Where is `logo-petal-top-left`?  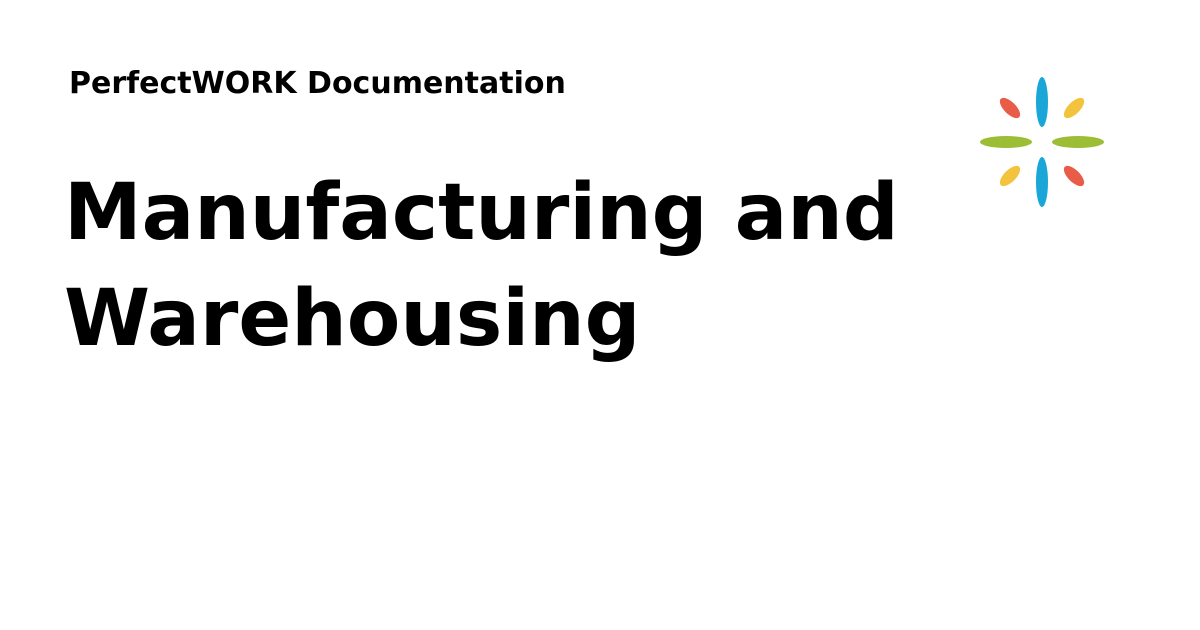
logo-petal-top-left is located at coordinates (1010, 108).